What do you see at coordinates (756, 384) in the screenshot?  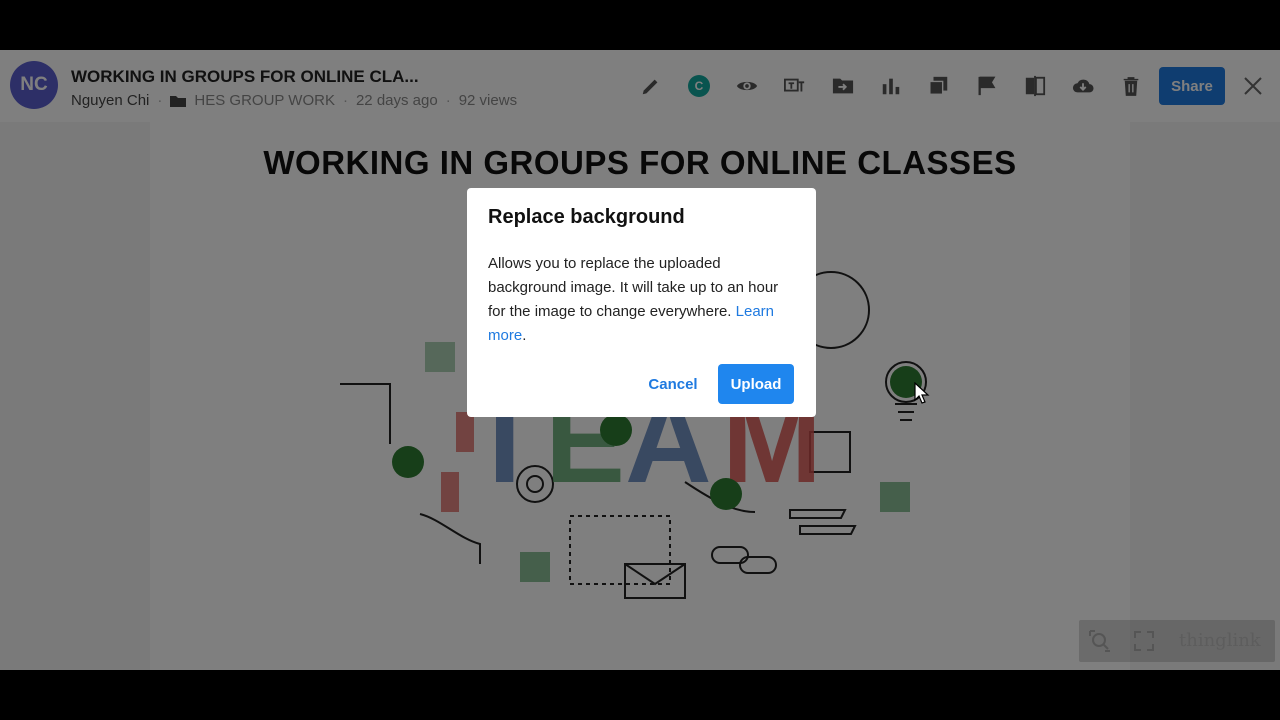 I see `upload-button: Upload` at bounding box center [756, 384].